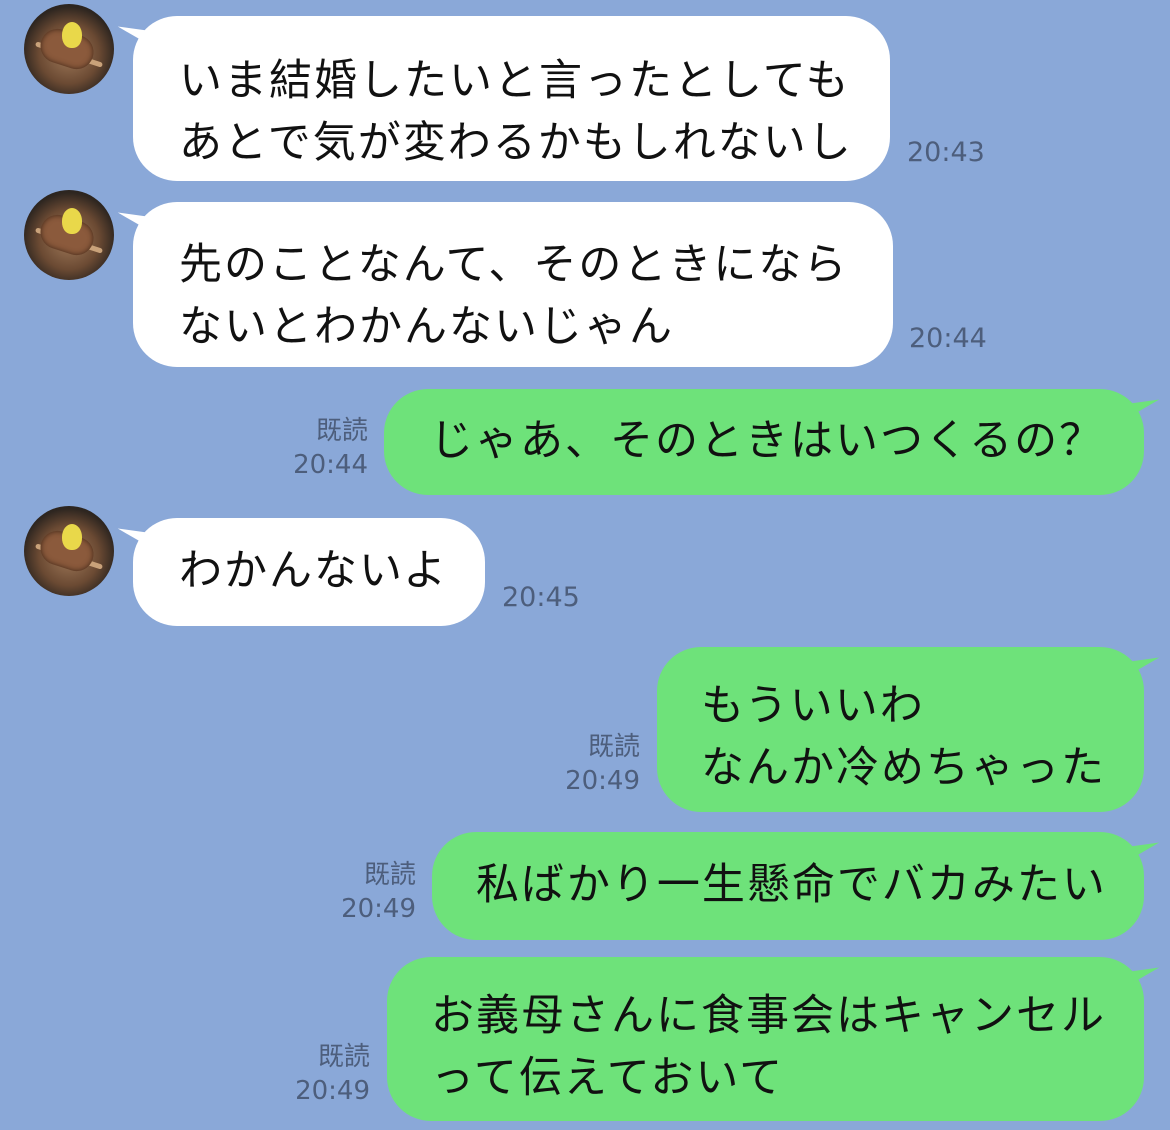 The image size is (1170, 1130). Describe the element at coordinates (541, 597) in the screenshot. I see `message-timestamp: 20:45` at that location.